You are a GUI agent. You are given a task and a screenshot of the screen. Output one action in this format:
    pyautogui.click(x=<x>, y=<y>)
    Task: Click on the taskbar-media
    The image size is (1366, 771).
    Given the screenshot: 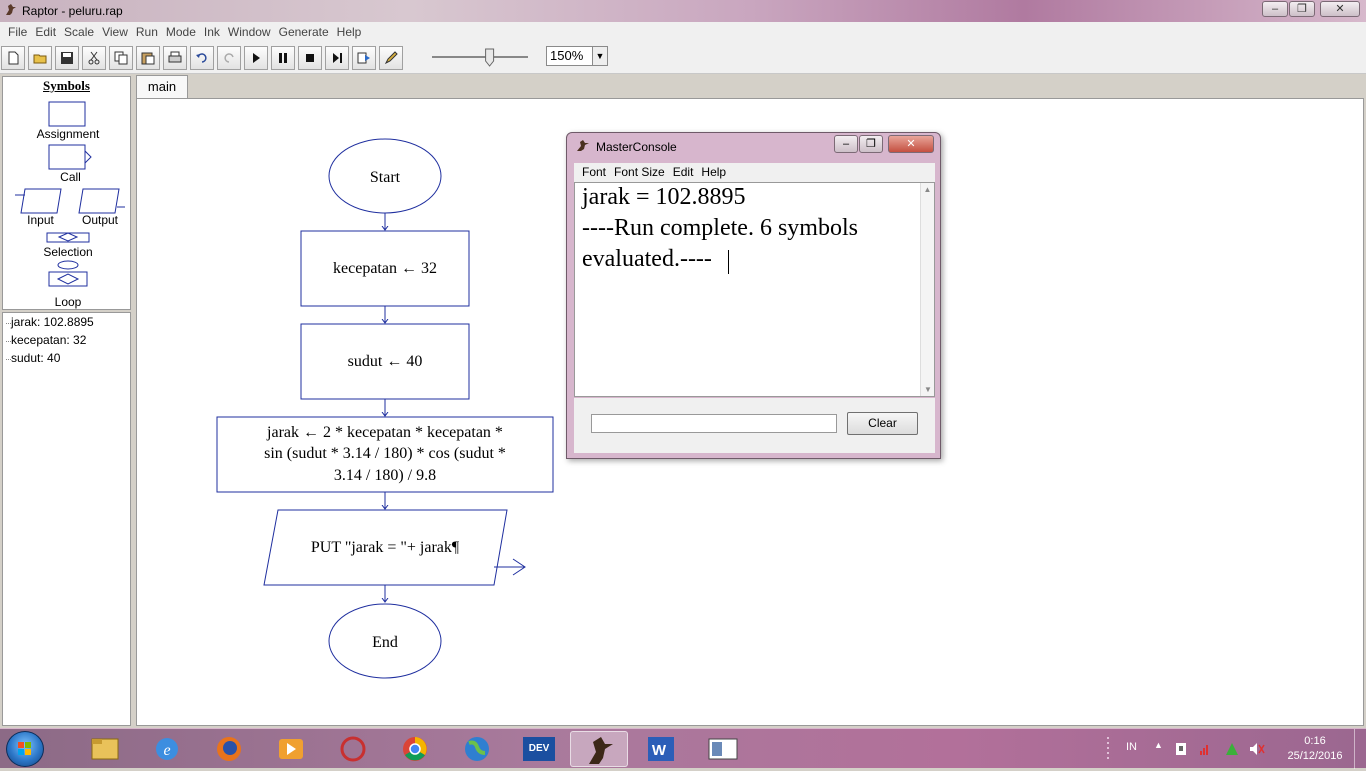 What is the action you would take?
    pyautogui.click(x=291, y=749)
    